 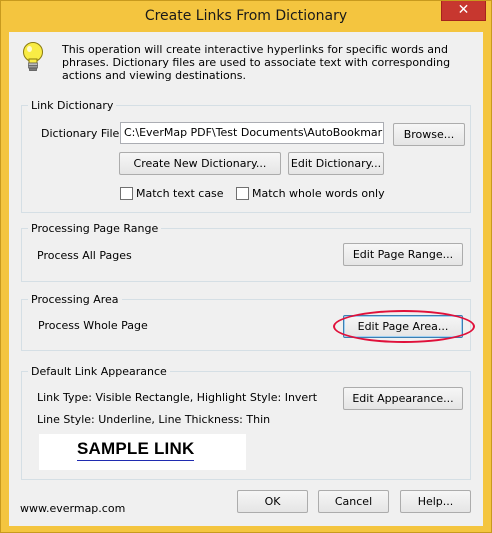 I want to click on link-appearance-group-label: Default Link Appearance, so click(x=99, y=371).